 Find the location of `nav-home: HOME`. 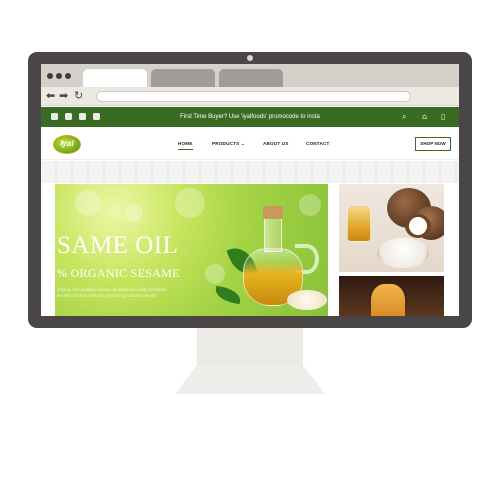

nav-home: HOME is located at coordinates (185, 145).